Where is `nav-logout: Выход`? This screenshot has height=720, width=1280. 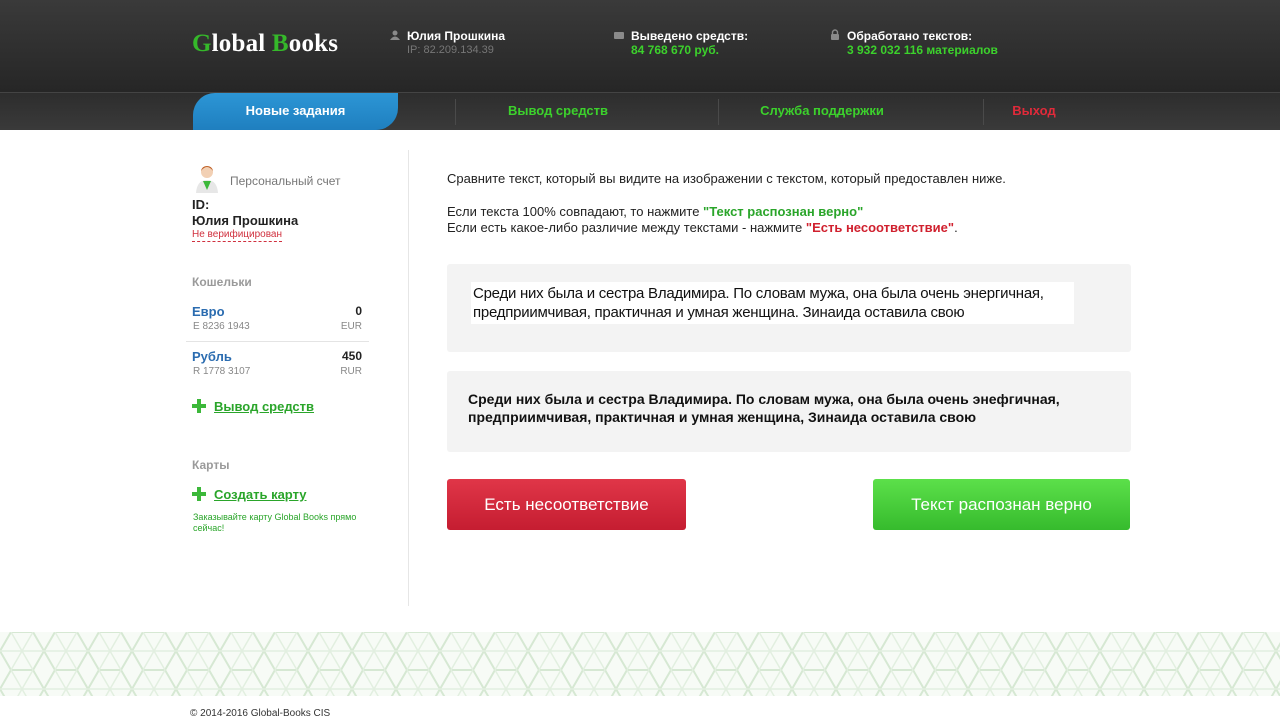 nav-logout: Выход is located at coordinates (1034, 112).